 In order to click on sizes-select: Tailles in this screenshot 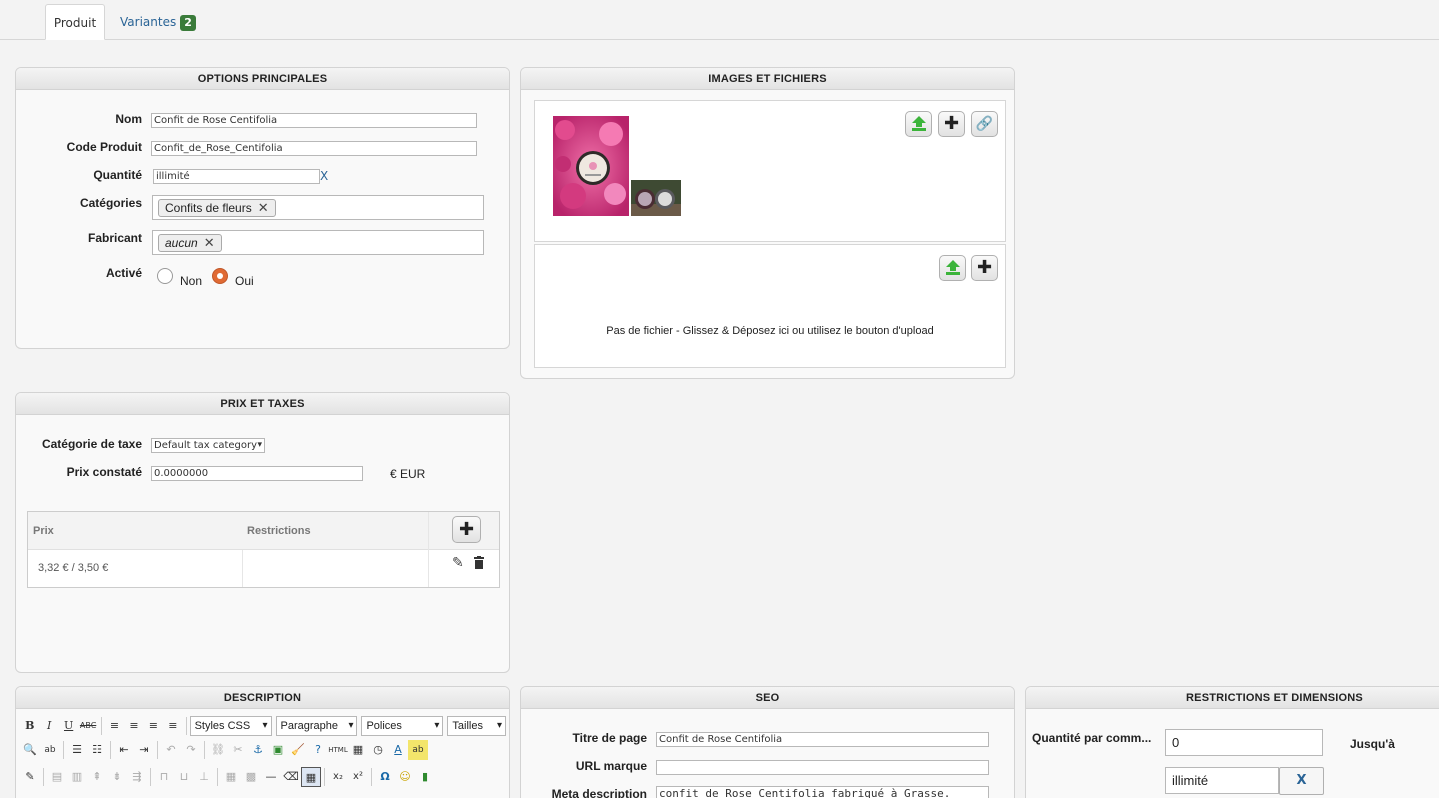, I will do `click(477, 726)`.